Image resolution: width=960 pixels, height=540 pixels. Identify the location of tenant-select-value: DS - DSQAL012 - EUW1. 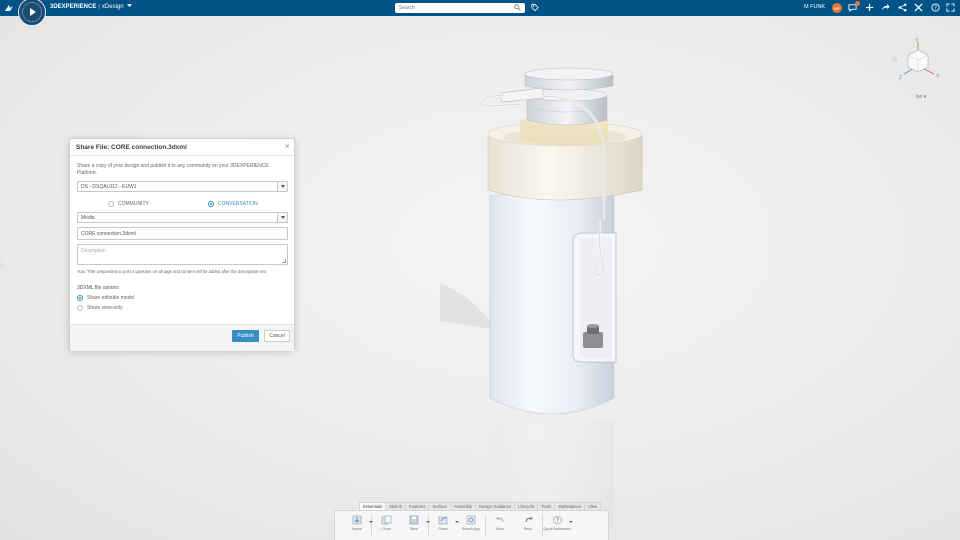
(109, 187).